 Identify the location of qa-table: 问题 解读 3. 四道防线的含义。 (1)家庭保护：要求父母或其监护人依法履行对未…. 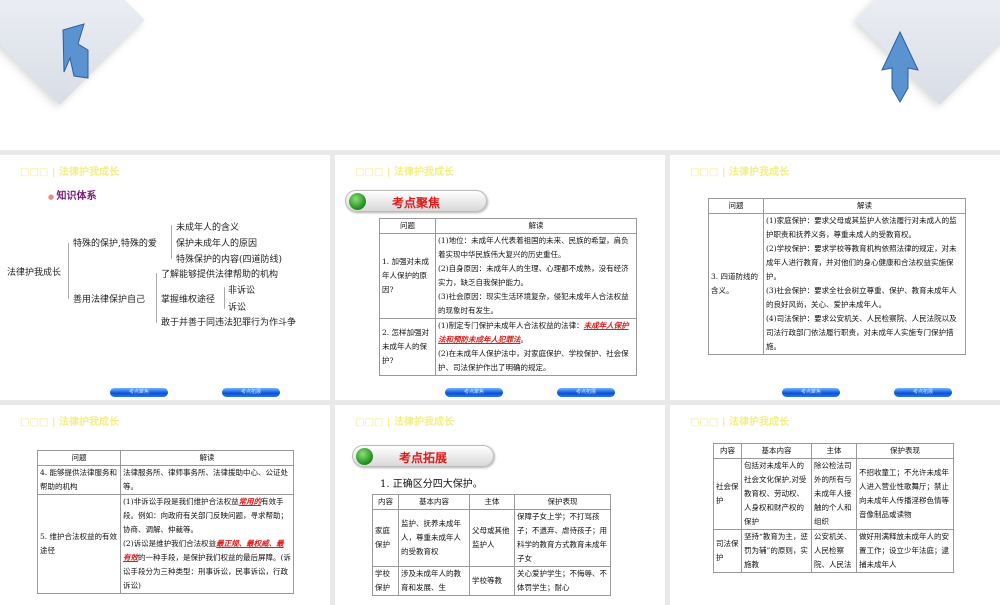
(837, 276).